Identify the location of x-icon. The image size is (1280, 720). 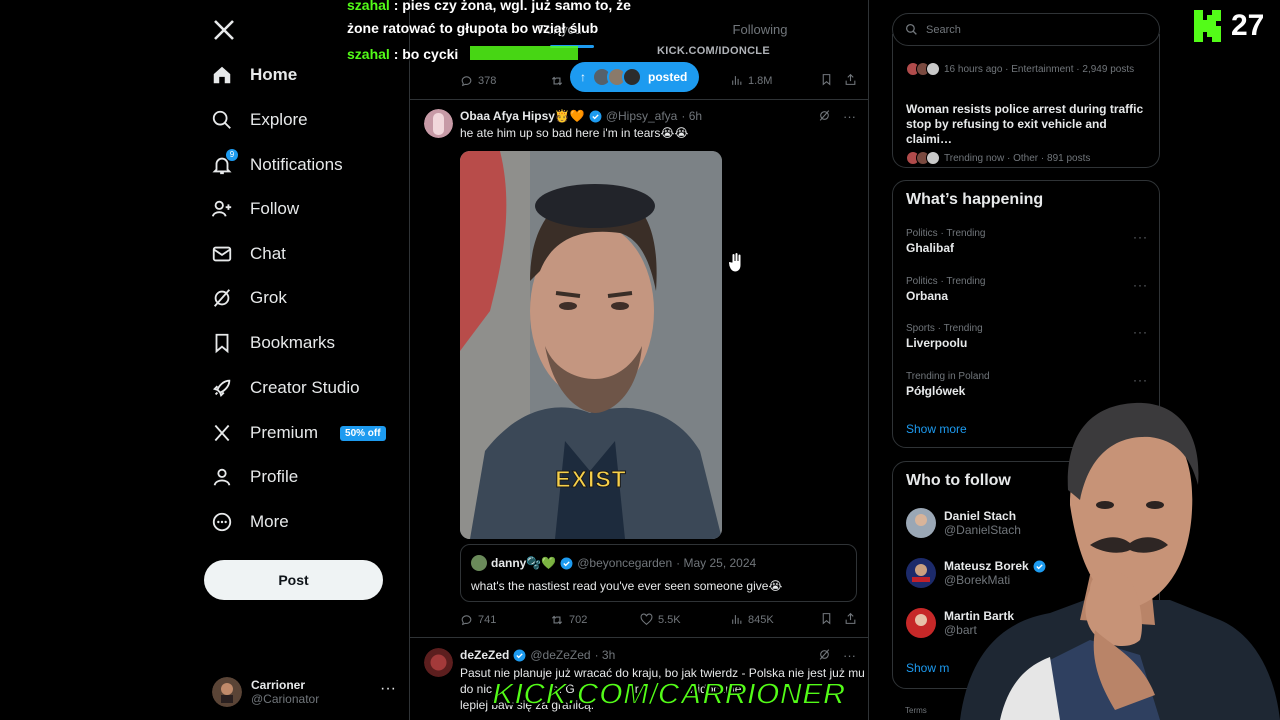
(222, 433).